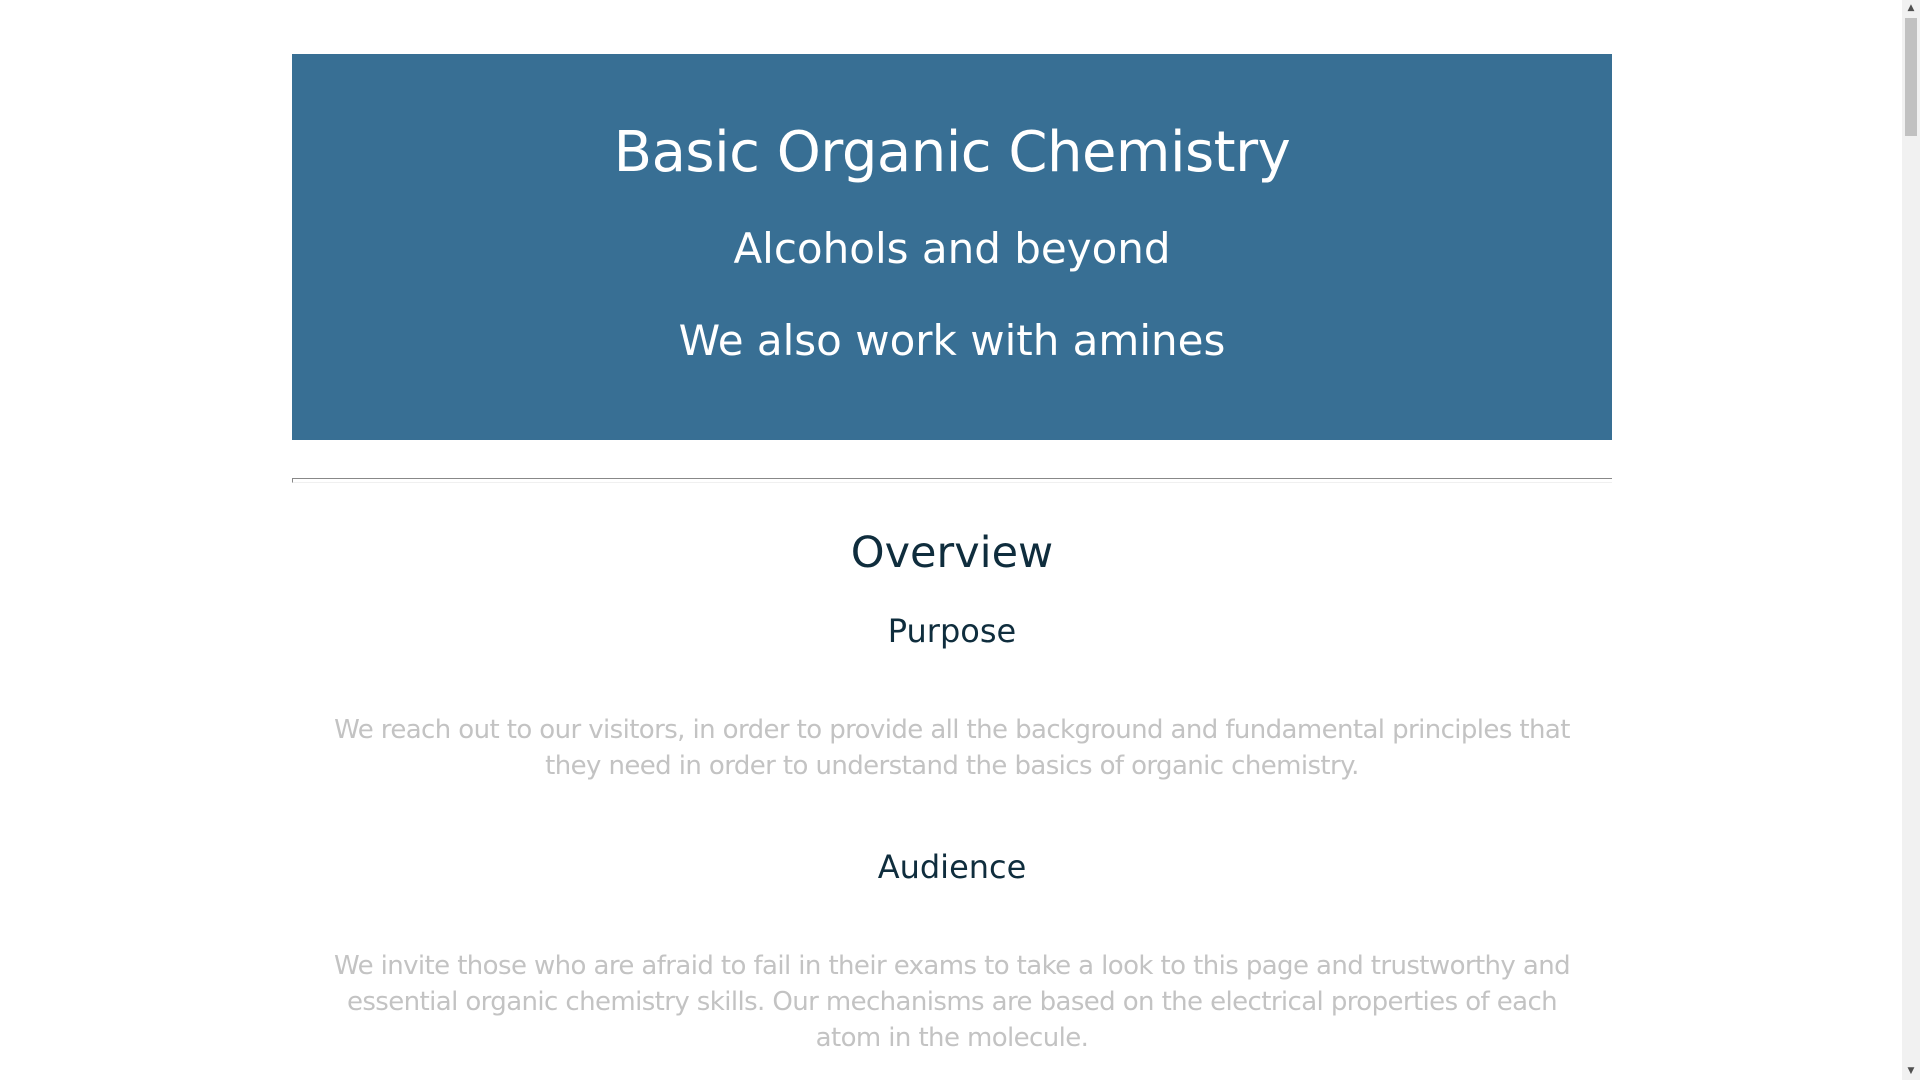  I want to click on page-subtitle: Alcohols and beyond, so click(952, 248).